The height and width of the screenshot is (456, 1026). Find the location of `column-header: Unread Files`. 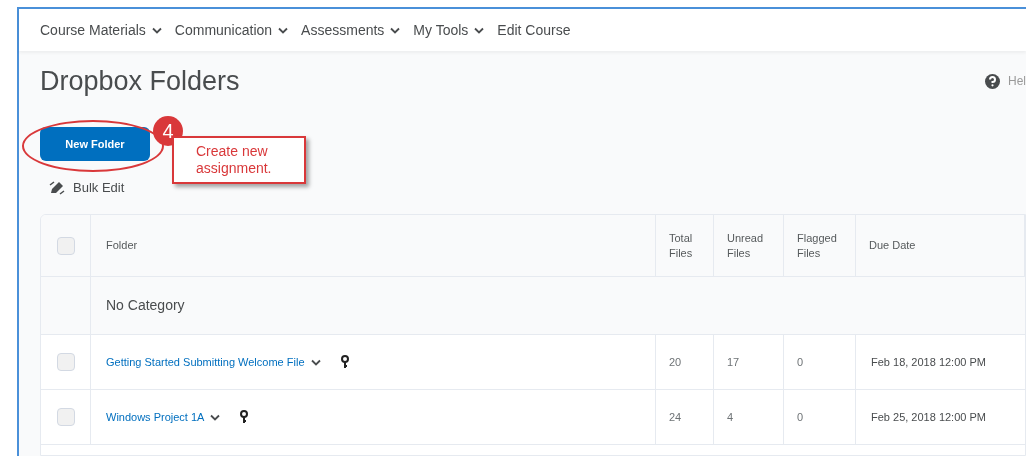

column-header: Unread Files is located at coordinates (749, 246).